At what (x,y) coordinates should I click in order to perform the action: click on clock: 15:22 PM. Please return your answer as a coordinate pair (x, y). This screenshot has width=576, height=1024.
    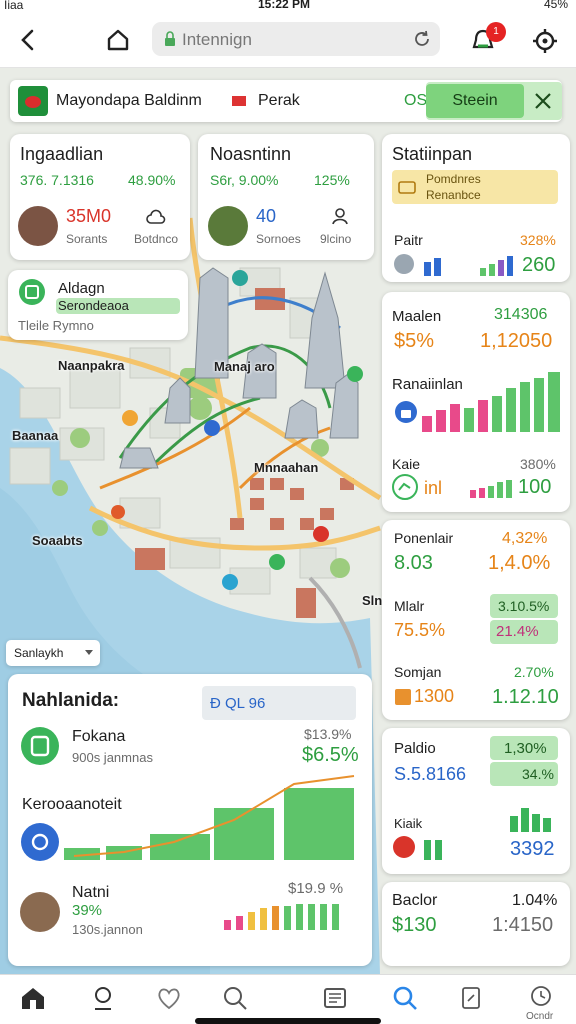
    Looking at the image, I should click on (284, 5).